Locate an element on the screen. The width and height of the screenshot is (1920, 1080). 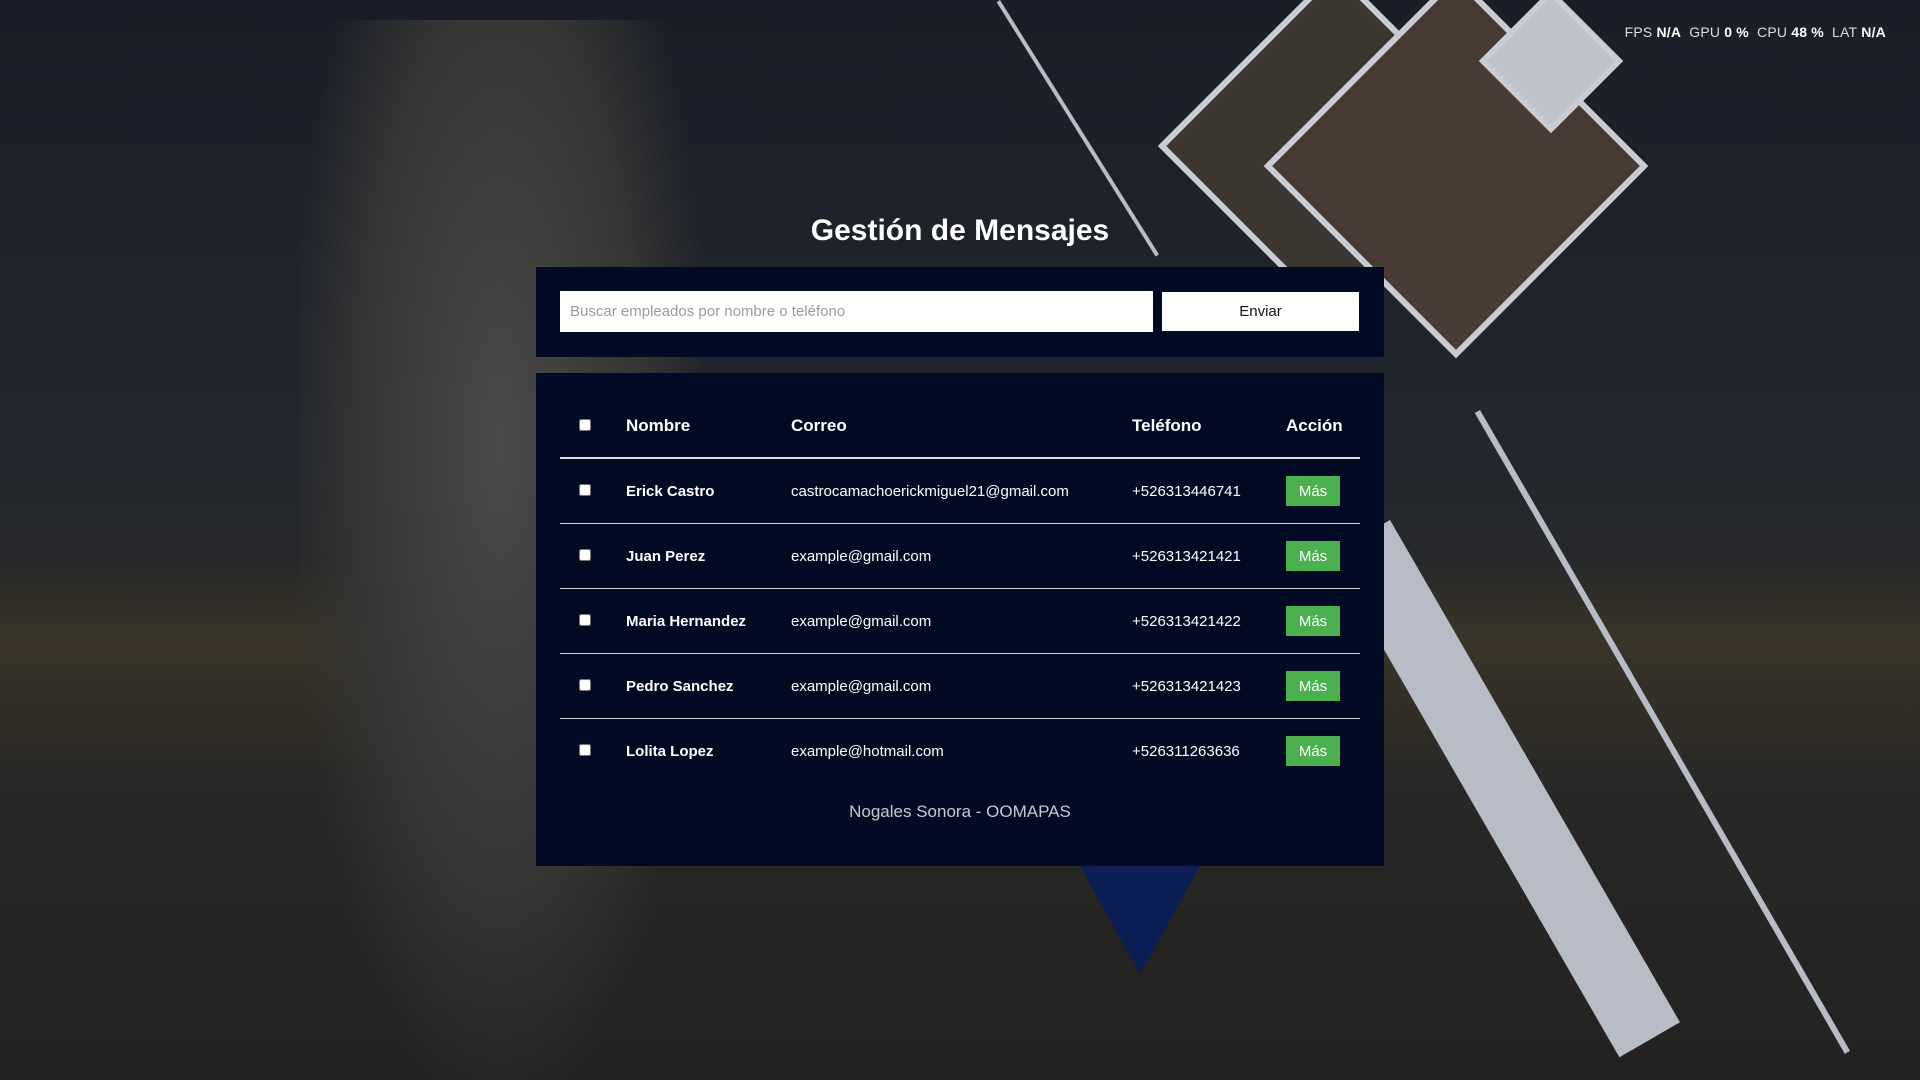
fps-label: FPS is located at coordinates (1638, 32).